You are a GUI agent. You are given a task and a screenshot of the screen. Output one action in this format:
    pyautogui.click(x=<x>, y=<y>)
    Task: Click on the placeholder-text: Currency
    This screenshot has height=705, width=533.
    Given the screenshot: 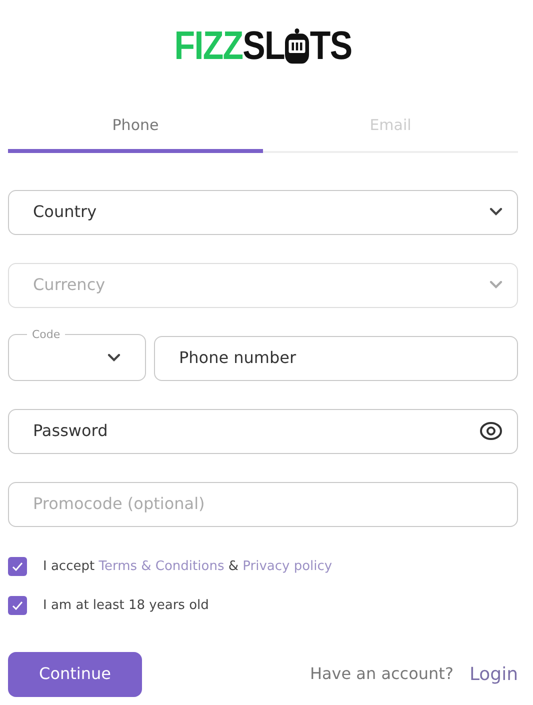 What is the action you would take?
    pyautogui.click(x=69, y=285)
    